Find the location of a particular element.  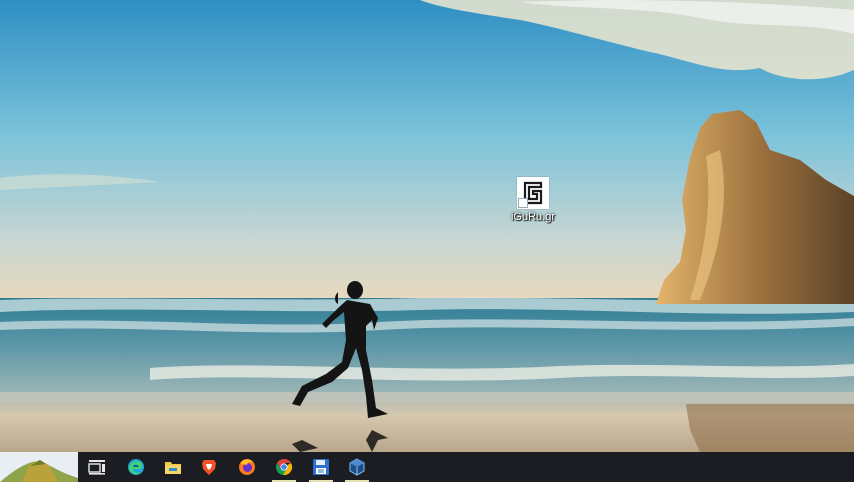

task-view-icon is located at coordinates (96, 467).